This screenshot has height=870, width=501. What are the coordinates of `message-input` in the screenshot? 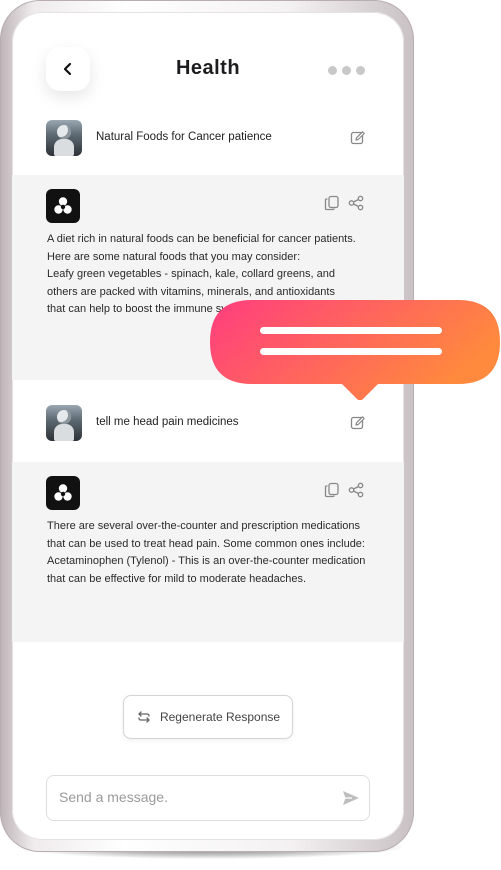 It's located at (194, 797).